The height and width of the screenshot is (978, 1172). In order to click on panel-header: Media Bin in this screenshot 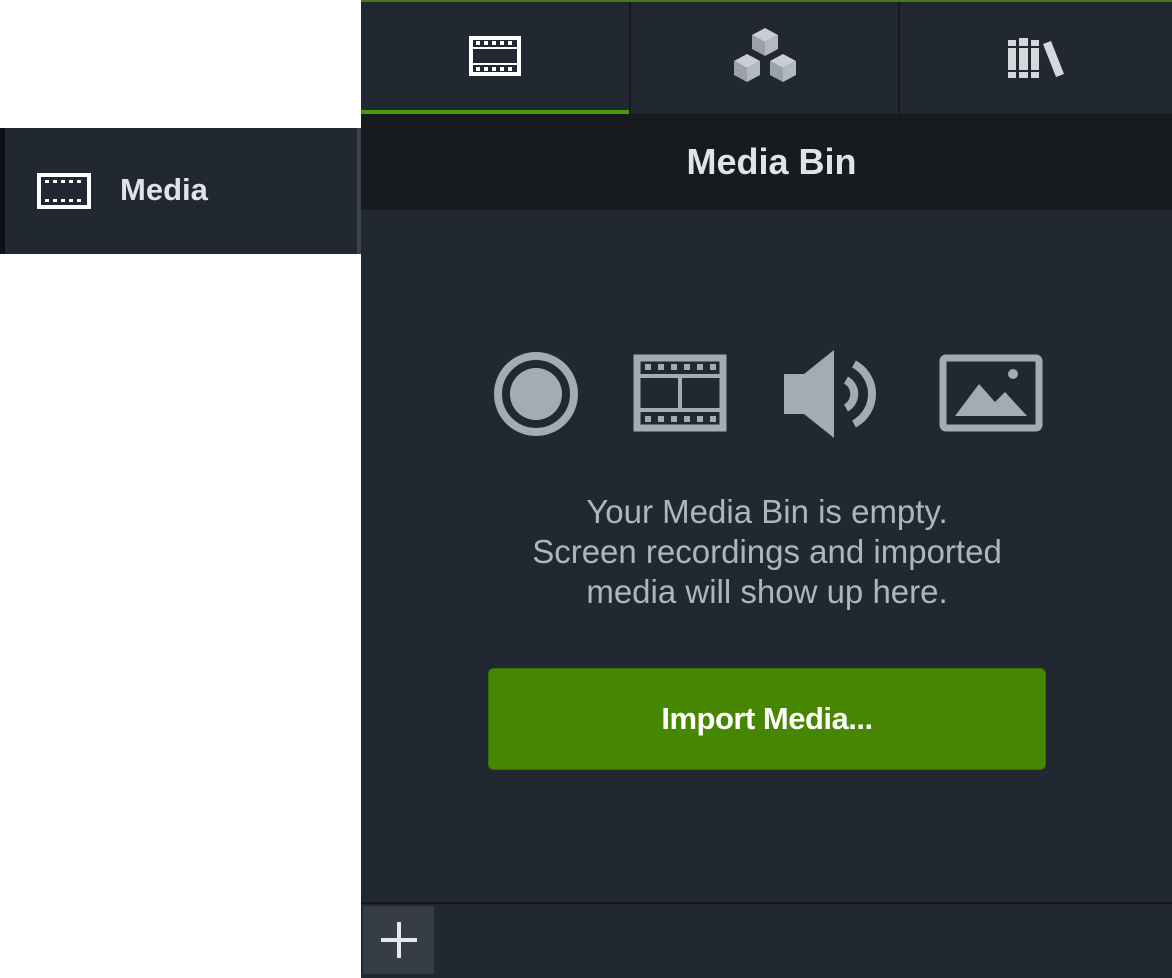, I will do `click(766, 162)`.